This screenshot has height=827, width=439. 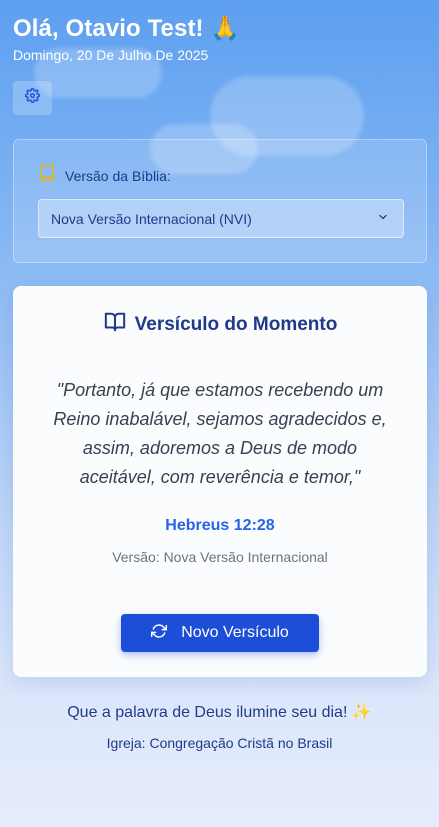 What do you see at coordinates (115, 324) in the screenshot?
I see `open-book-icon` at bounding box center [115, 324].